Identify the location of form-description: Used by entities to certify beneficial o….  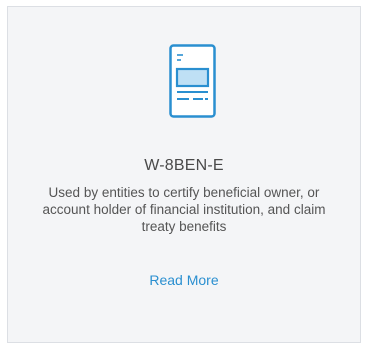
(184, 209).